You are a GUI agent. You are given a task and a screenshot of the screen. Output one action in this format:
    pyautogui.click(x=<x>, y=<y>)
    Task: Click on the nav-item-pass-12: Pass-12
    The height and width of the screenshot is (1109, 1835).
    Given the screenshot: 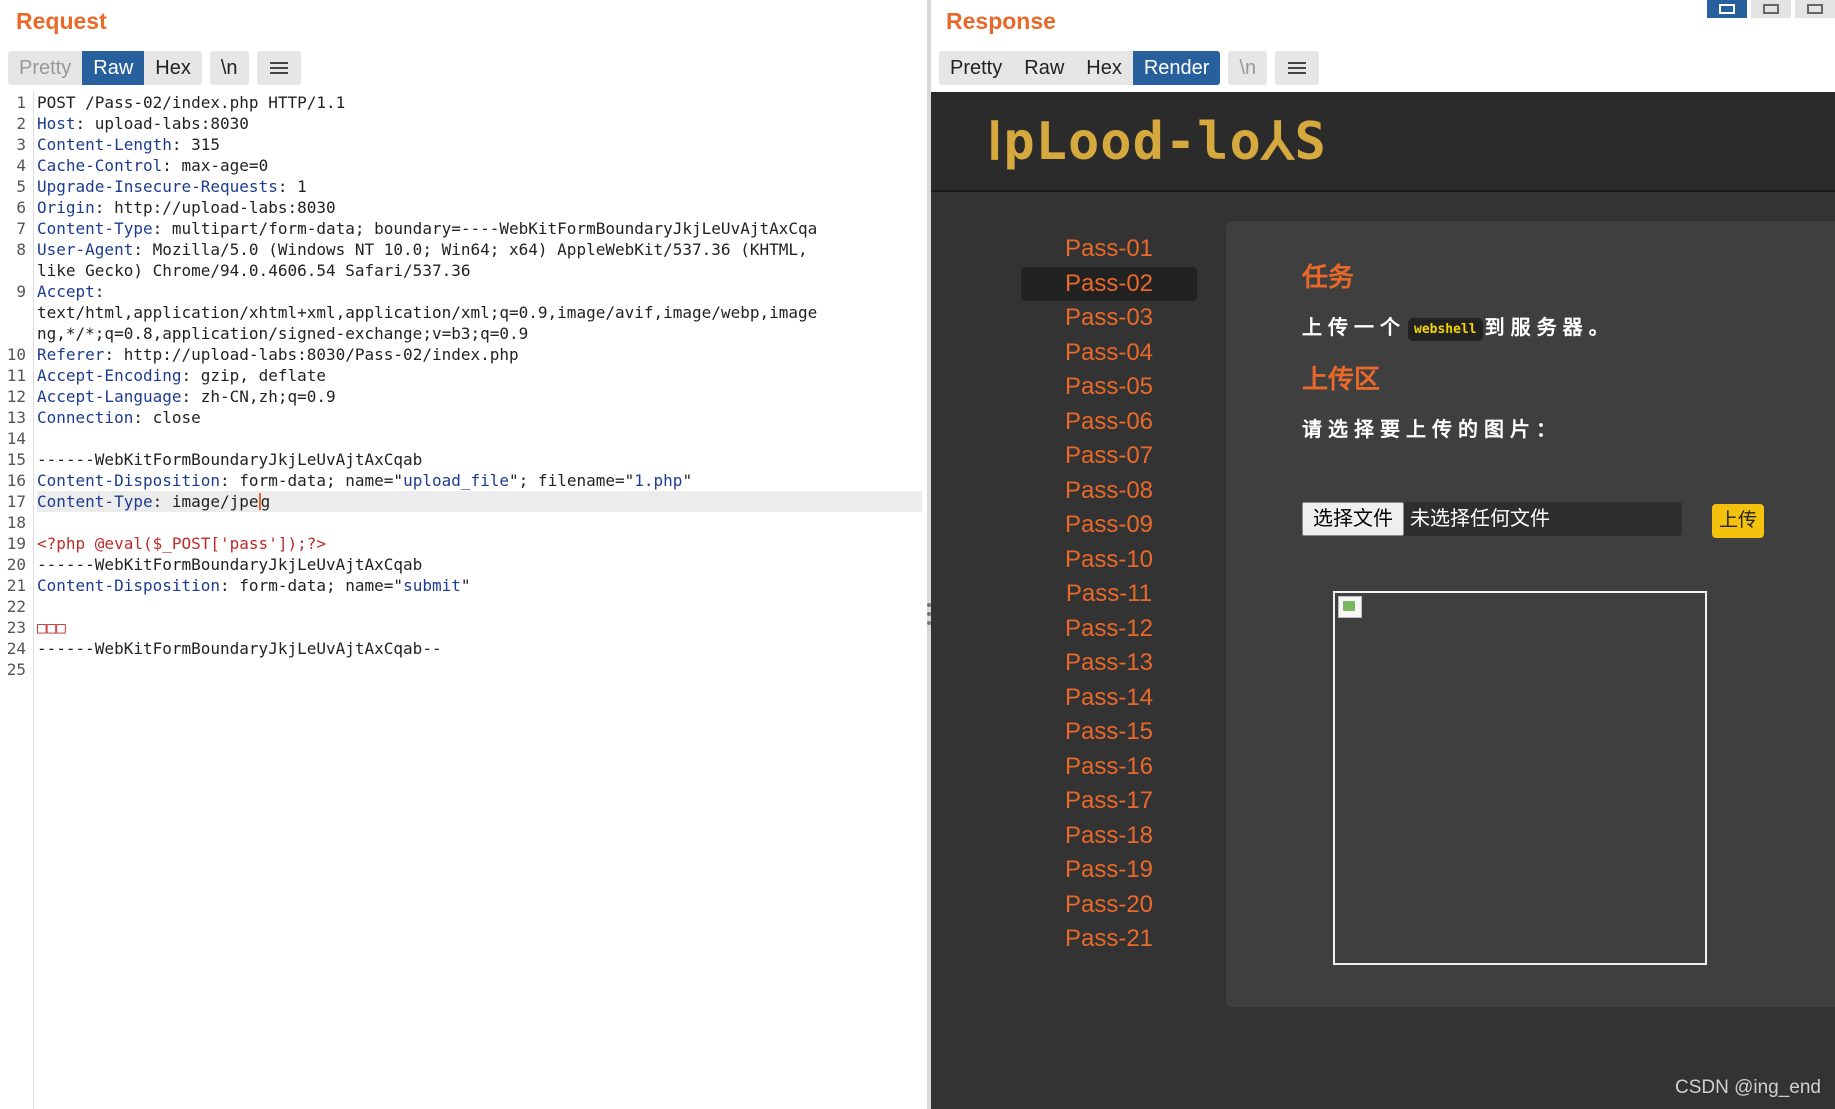 What is the action you would take?
    pyautogui.click(x=1109, y=629)
    